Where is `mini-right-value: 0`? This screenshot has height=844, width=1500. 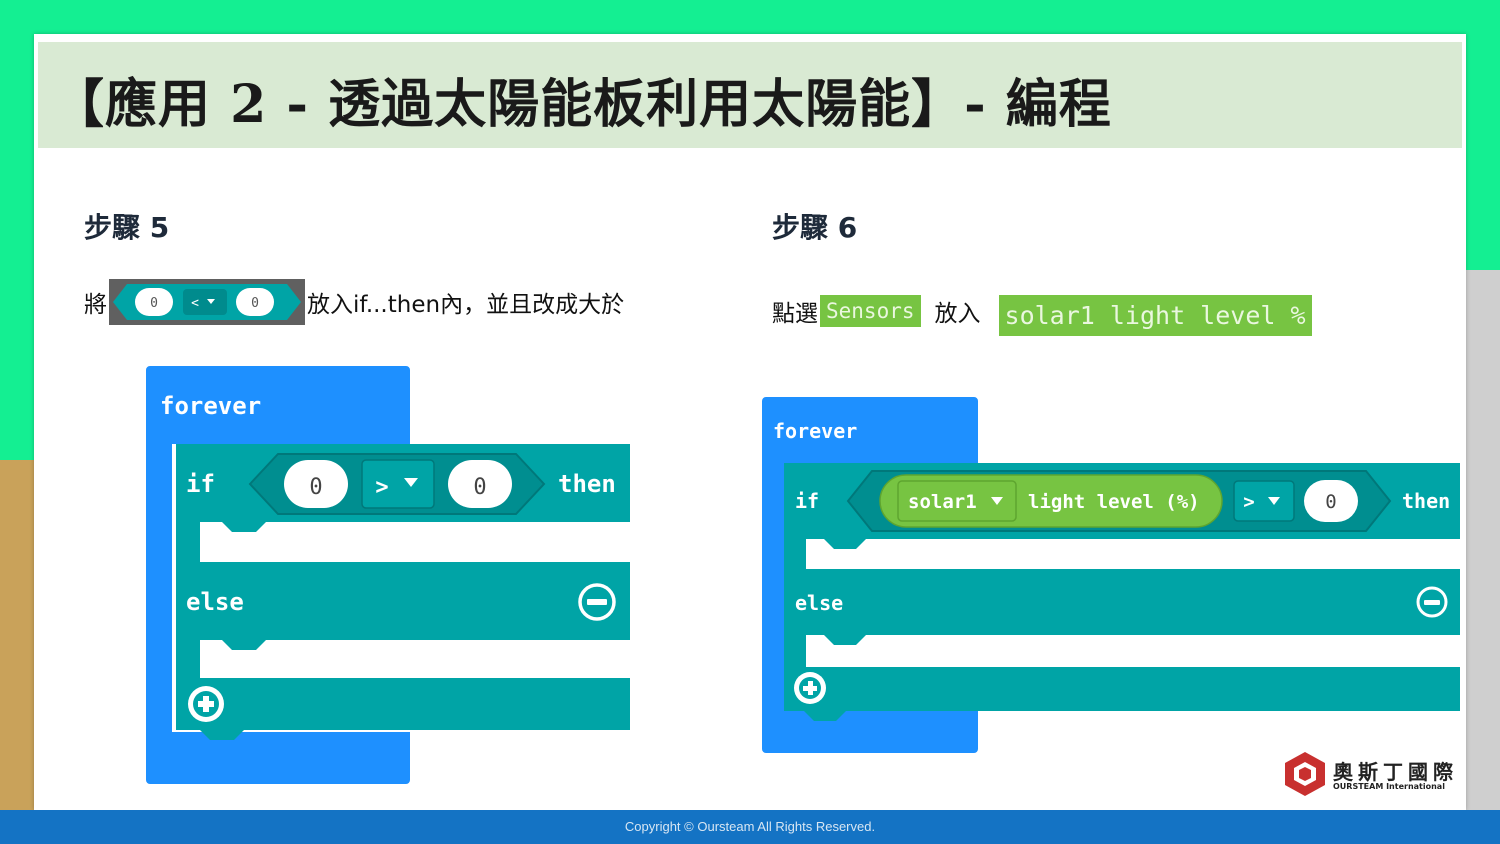 mini-right-value: 0 is located at coordinates (255, 303).